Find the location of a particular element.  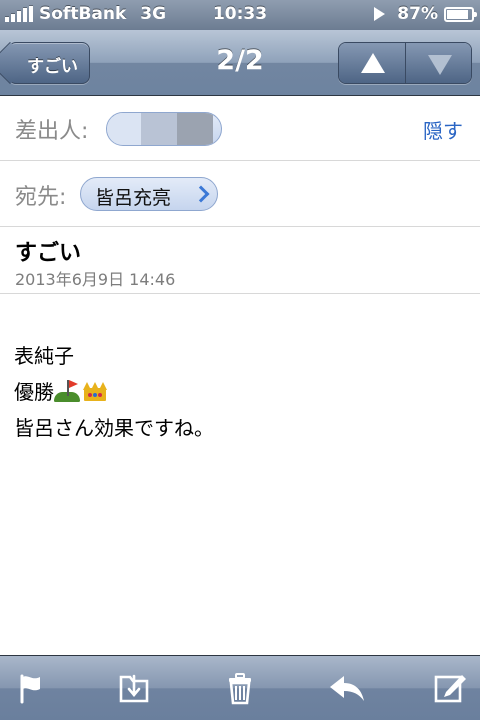

recipient-chip: 皆呂充亮 is located at coordinates (149, 194).